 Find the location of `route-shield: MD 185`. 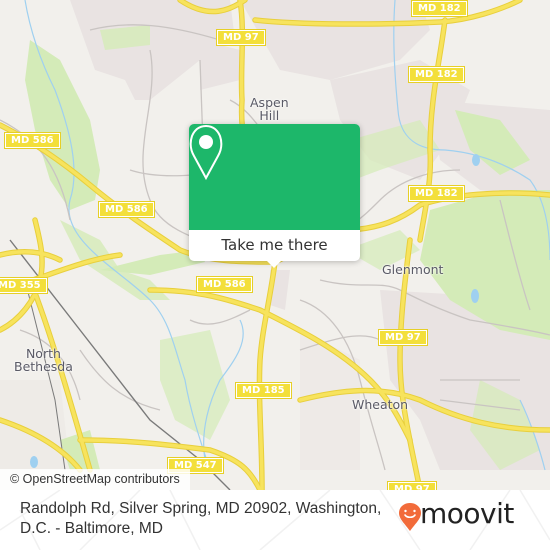

route-shield: MD 185 is located at coordinates (263, 390).